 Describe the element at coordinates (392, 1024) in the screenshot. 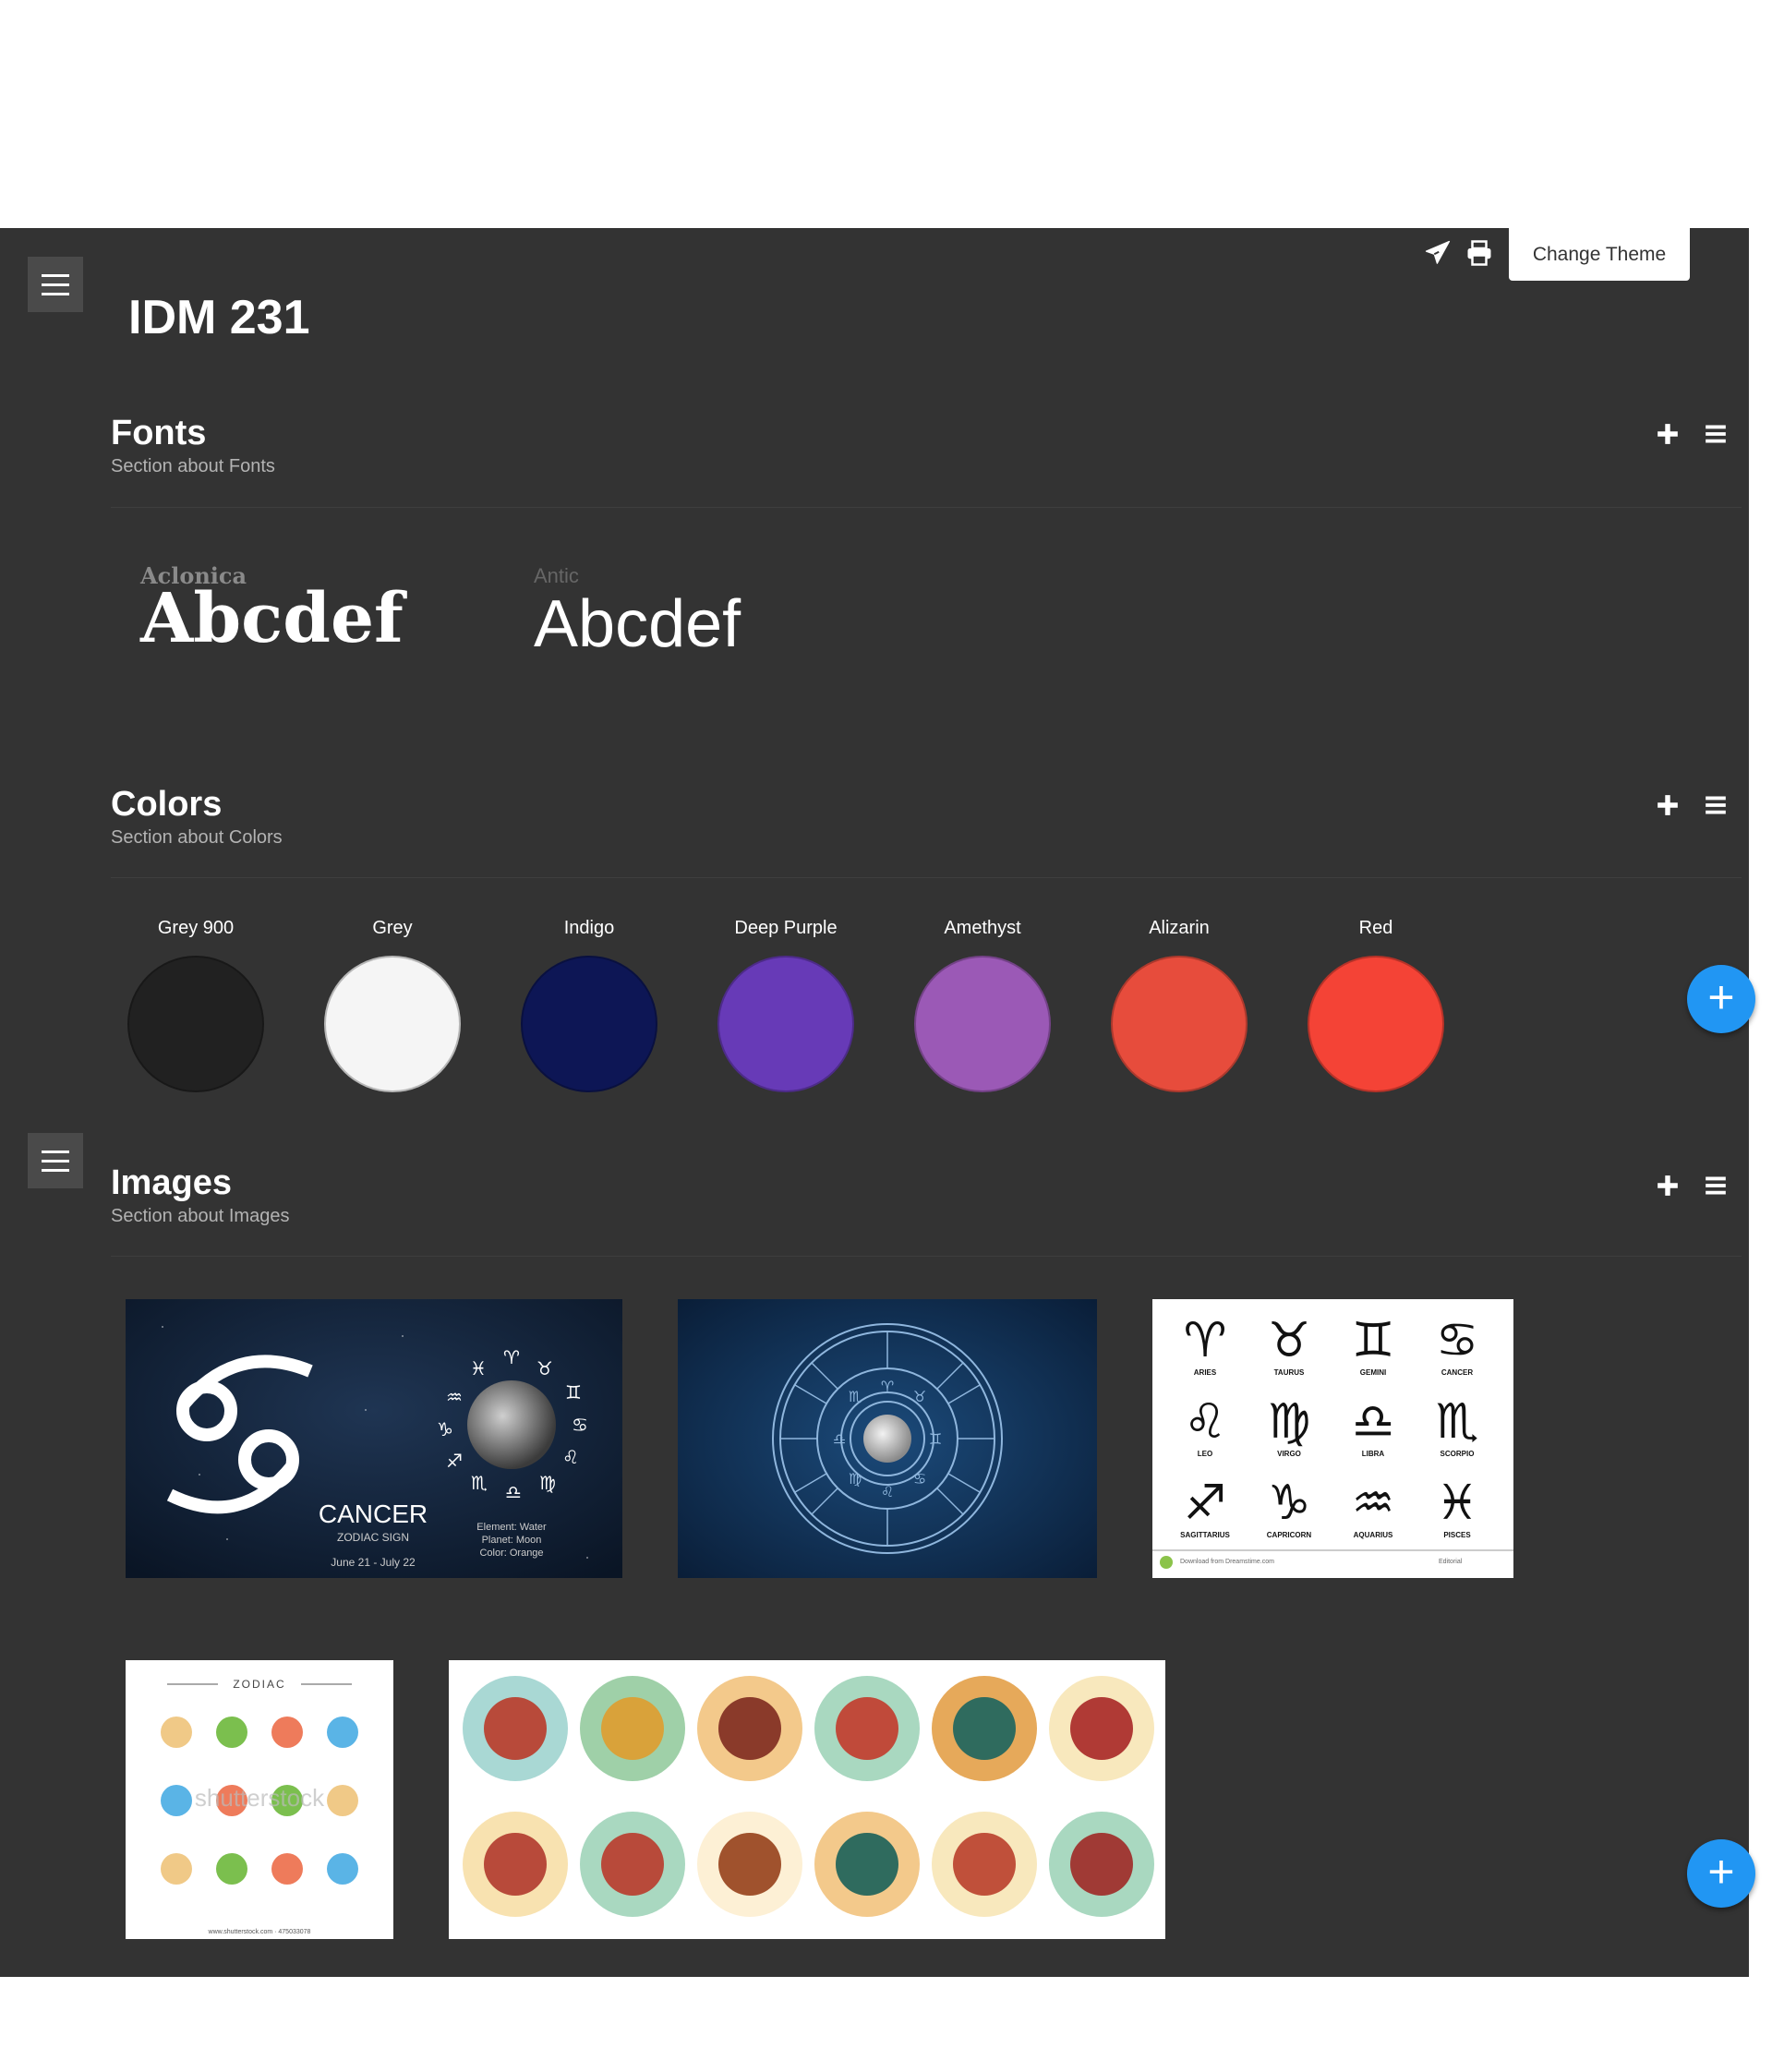

I see `color-swatch-grey` at that location.